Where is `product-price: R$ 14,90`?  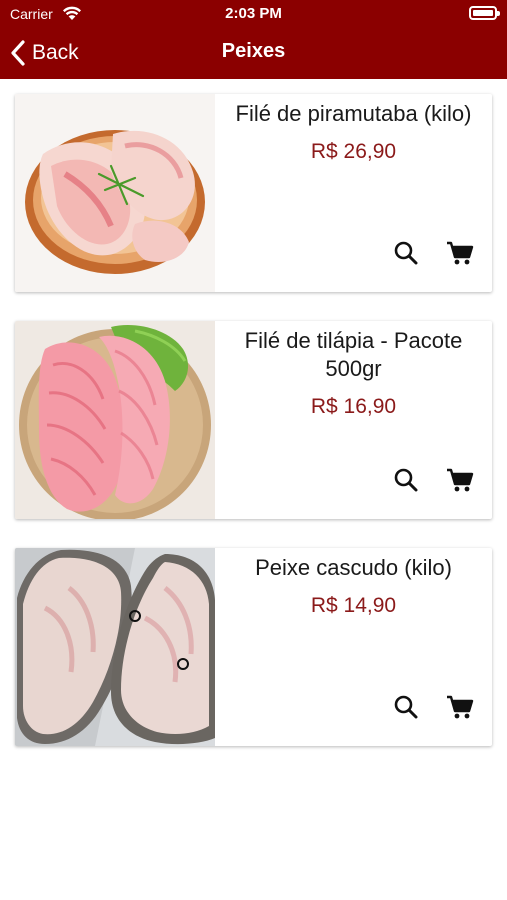 product-price: R$ 14,90 is located at coordinates (353, 605).